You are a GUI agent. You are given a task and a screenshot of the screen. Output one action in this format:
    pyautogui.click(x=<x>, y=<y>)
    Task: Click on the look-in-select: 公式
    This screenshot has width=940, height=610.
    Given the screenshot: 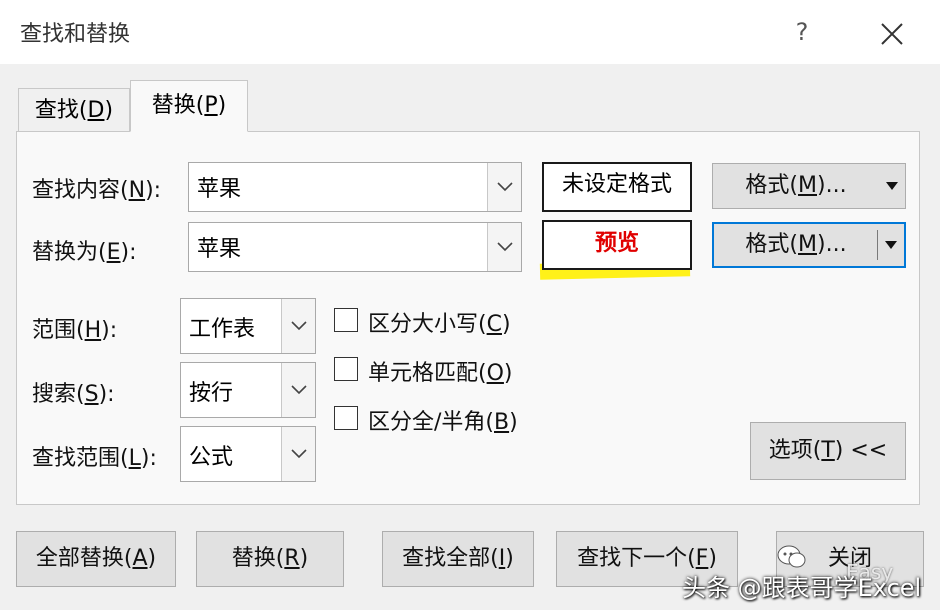 What is the action you would take?
    pyautogui.click(x=248, y=454)
    